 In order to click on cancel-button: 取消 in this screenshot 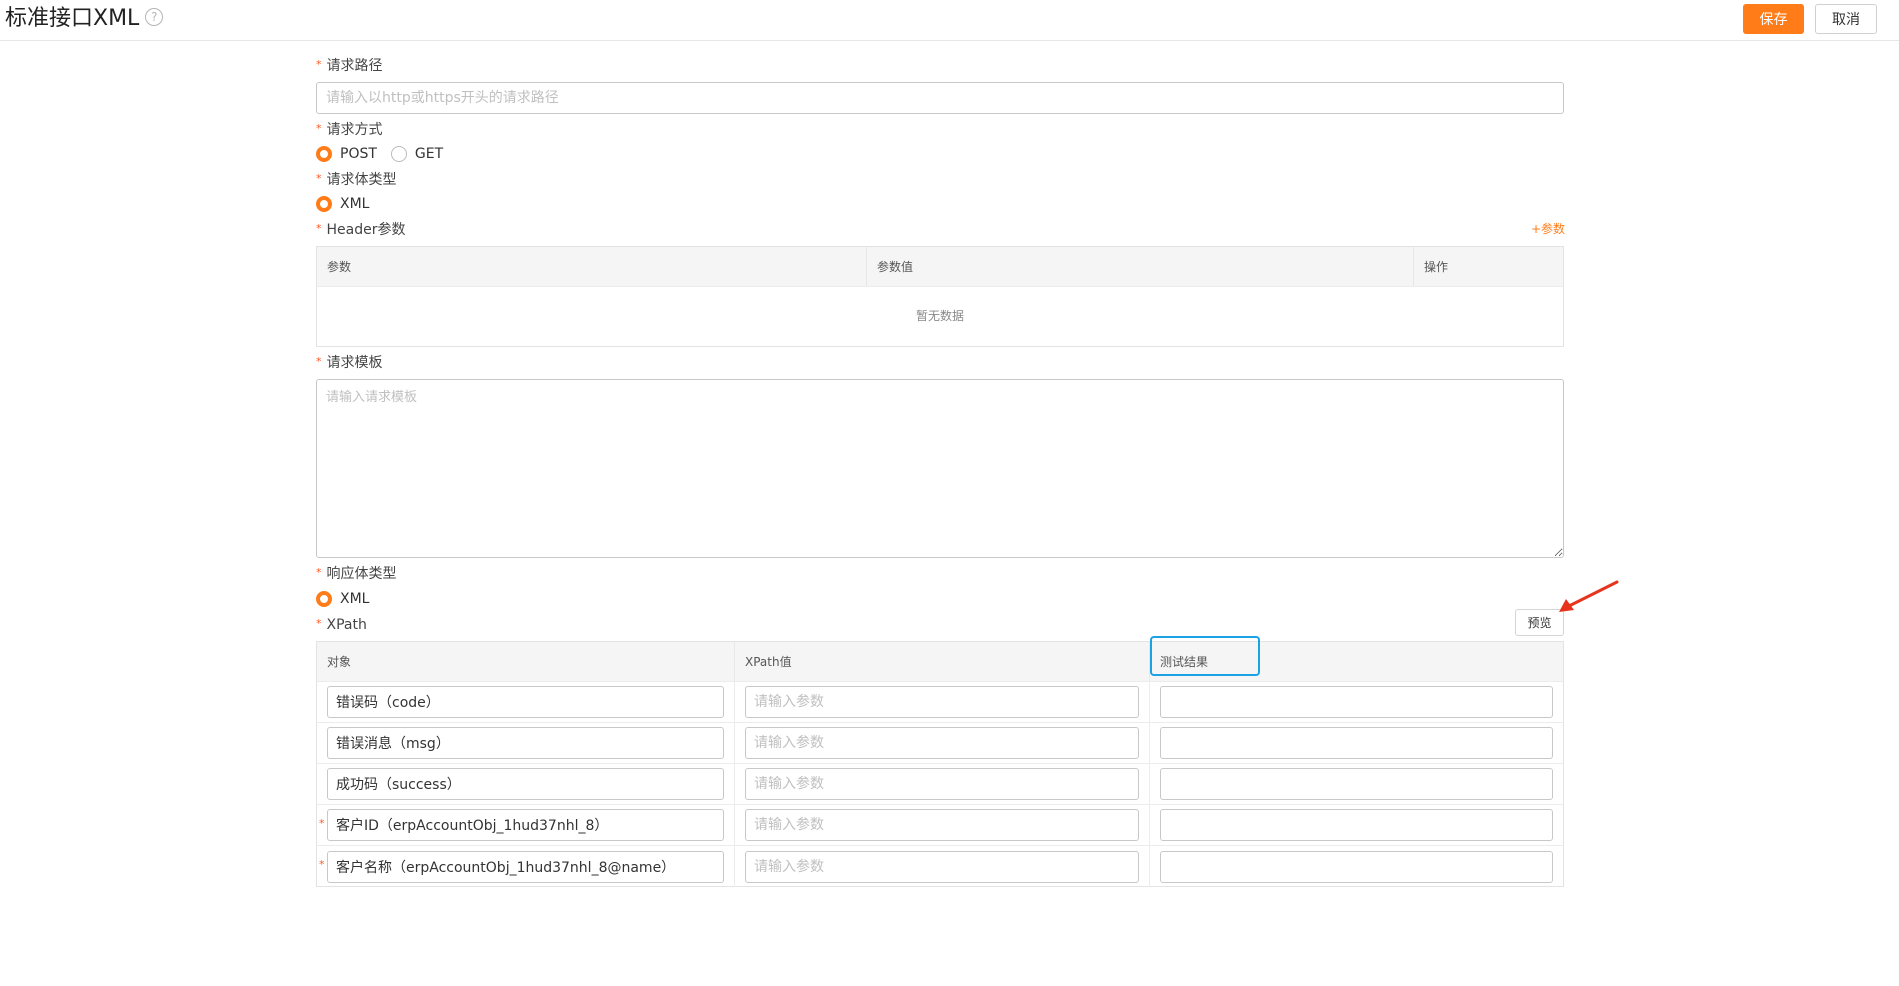, I will do `click(1846, 19)`.